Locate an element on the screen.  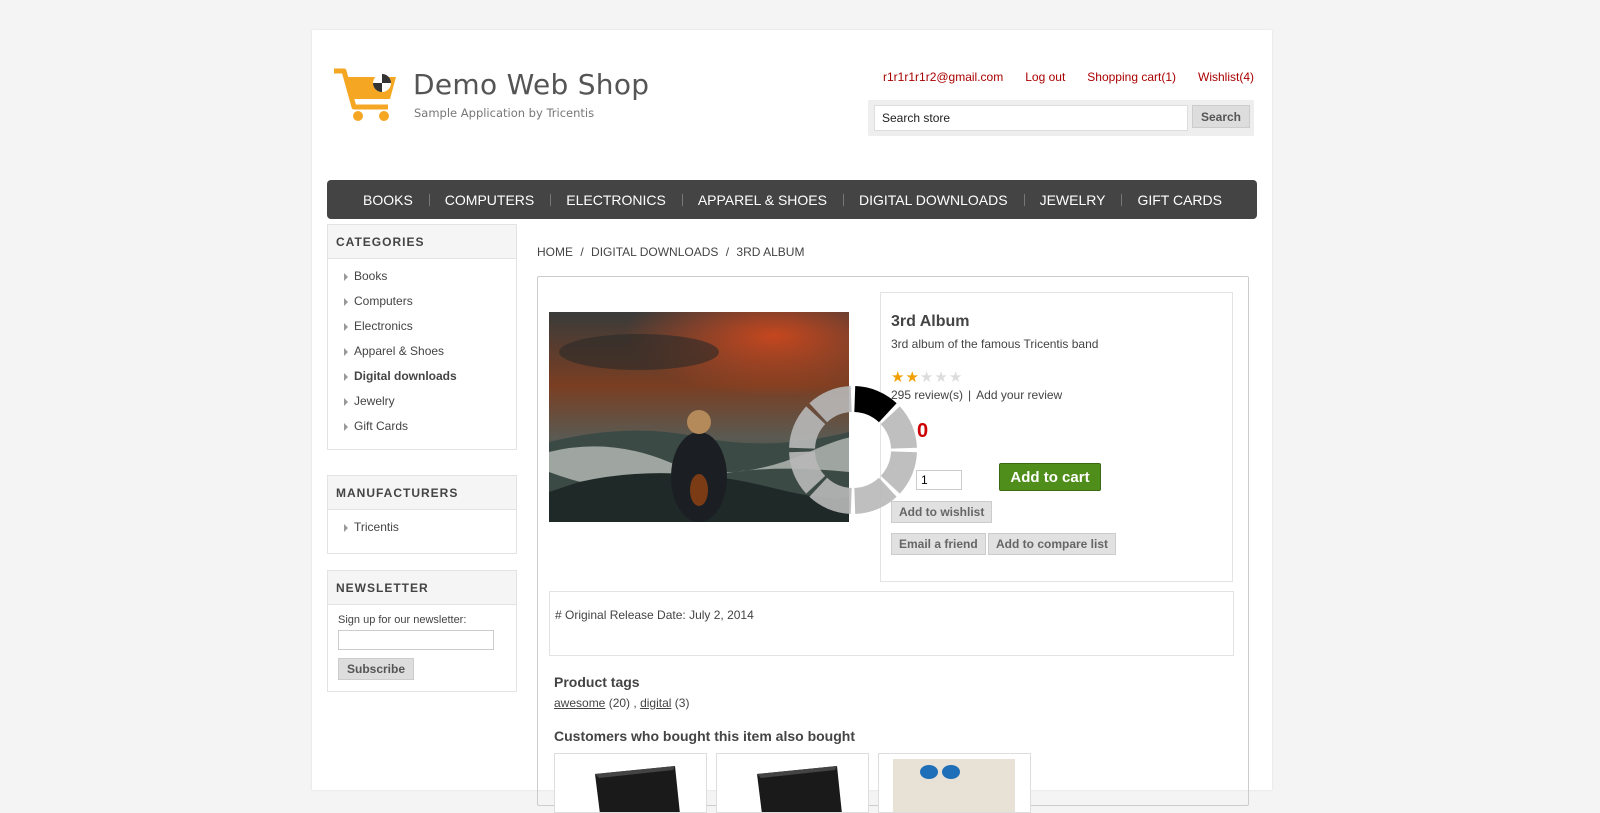
manufacturers-block: MANUFACTURERS Tricentis is located at coordinates (422, 514).